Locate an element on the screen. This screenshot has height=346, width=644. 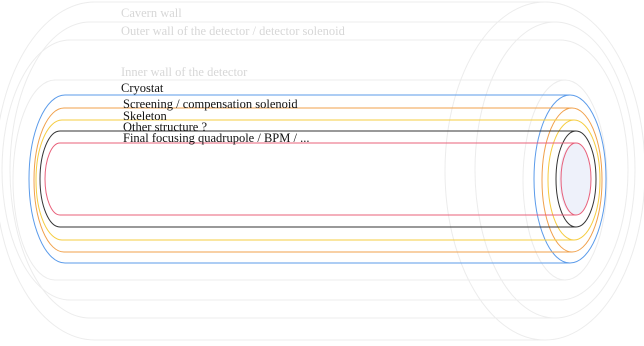
inner-wall-front-rim is located at coordinates (544, 180).